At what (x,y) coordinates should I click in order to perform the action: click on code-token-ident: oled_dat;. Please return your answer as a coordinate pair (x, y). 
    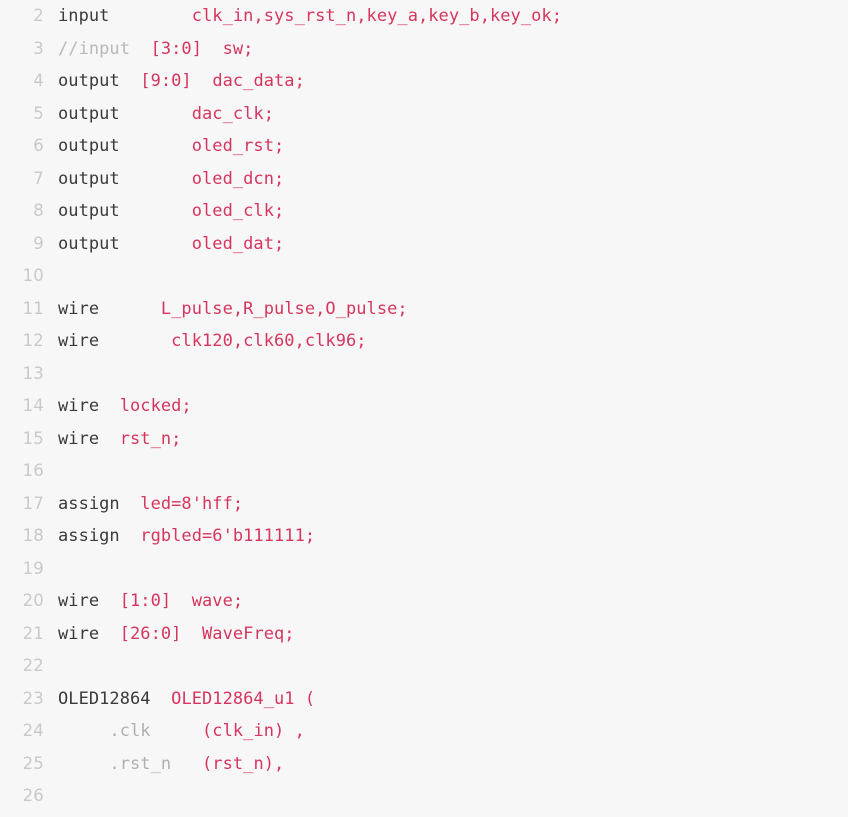
    Looking at the image, I should click on (238, 243).